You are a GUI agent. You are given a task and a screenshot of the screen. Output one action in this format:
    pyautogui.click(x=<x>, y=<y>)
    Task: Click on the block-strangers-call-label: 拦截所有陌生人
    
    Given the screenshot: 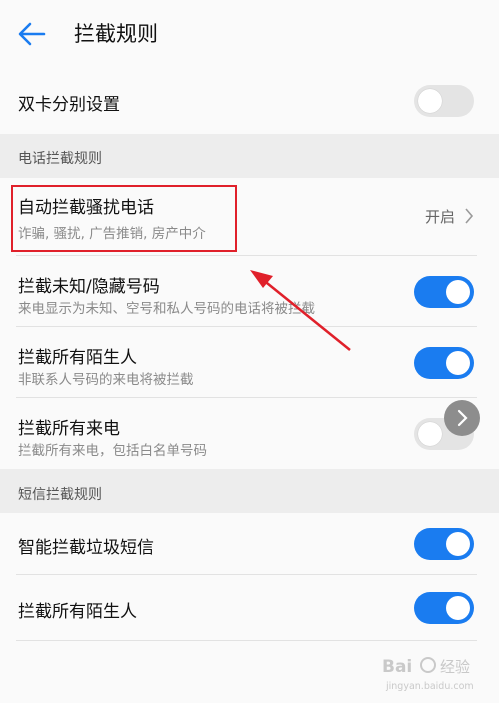 What is the action you would take?
    pyautogui.click(x=77, y=358)
    